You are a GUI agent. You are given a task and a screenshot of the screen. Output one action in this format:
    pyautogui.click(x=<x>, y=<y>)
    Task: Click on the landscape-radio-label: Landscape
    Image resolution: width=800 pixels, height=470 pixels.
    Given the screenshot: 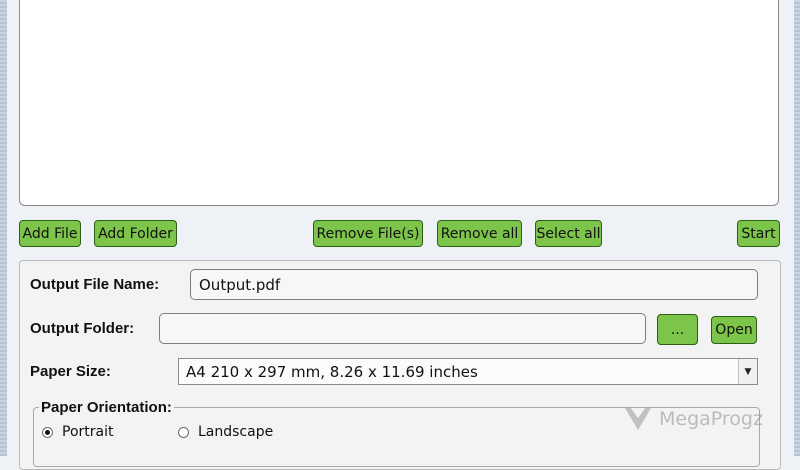 What is the action you would take?
    pyautogui.click(x=235, y=432)
    